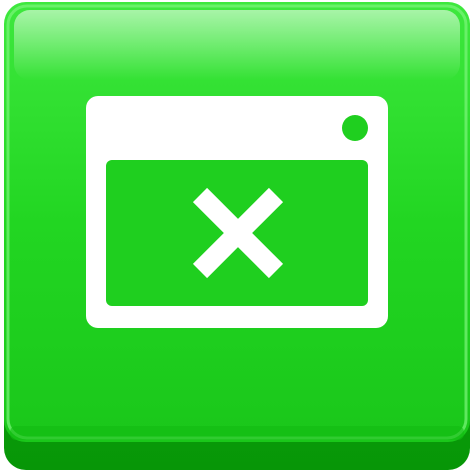 The width and height of the screenshot is (474, 474). I want to click on window-titlebar-dot, so click(355, 128).